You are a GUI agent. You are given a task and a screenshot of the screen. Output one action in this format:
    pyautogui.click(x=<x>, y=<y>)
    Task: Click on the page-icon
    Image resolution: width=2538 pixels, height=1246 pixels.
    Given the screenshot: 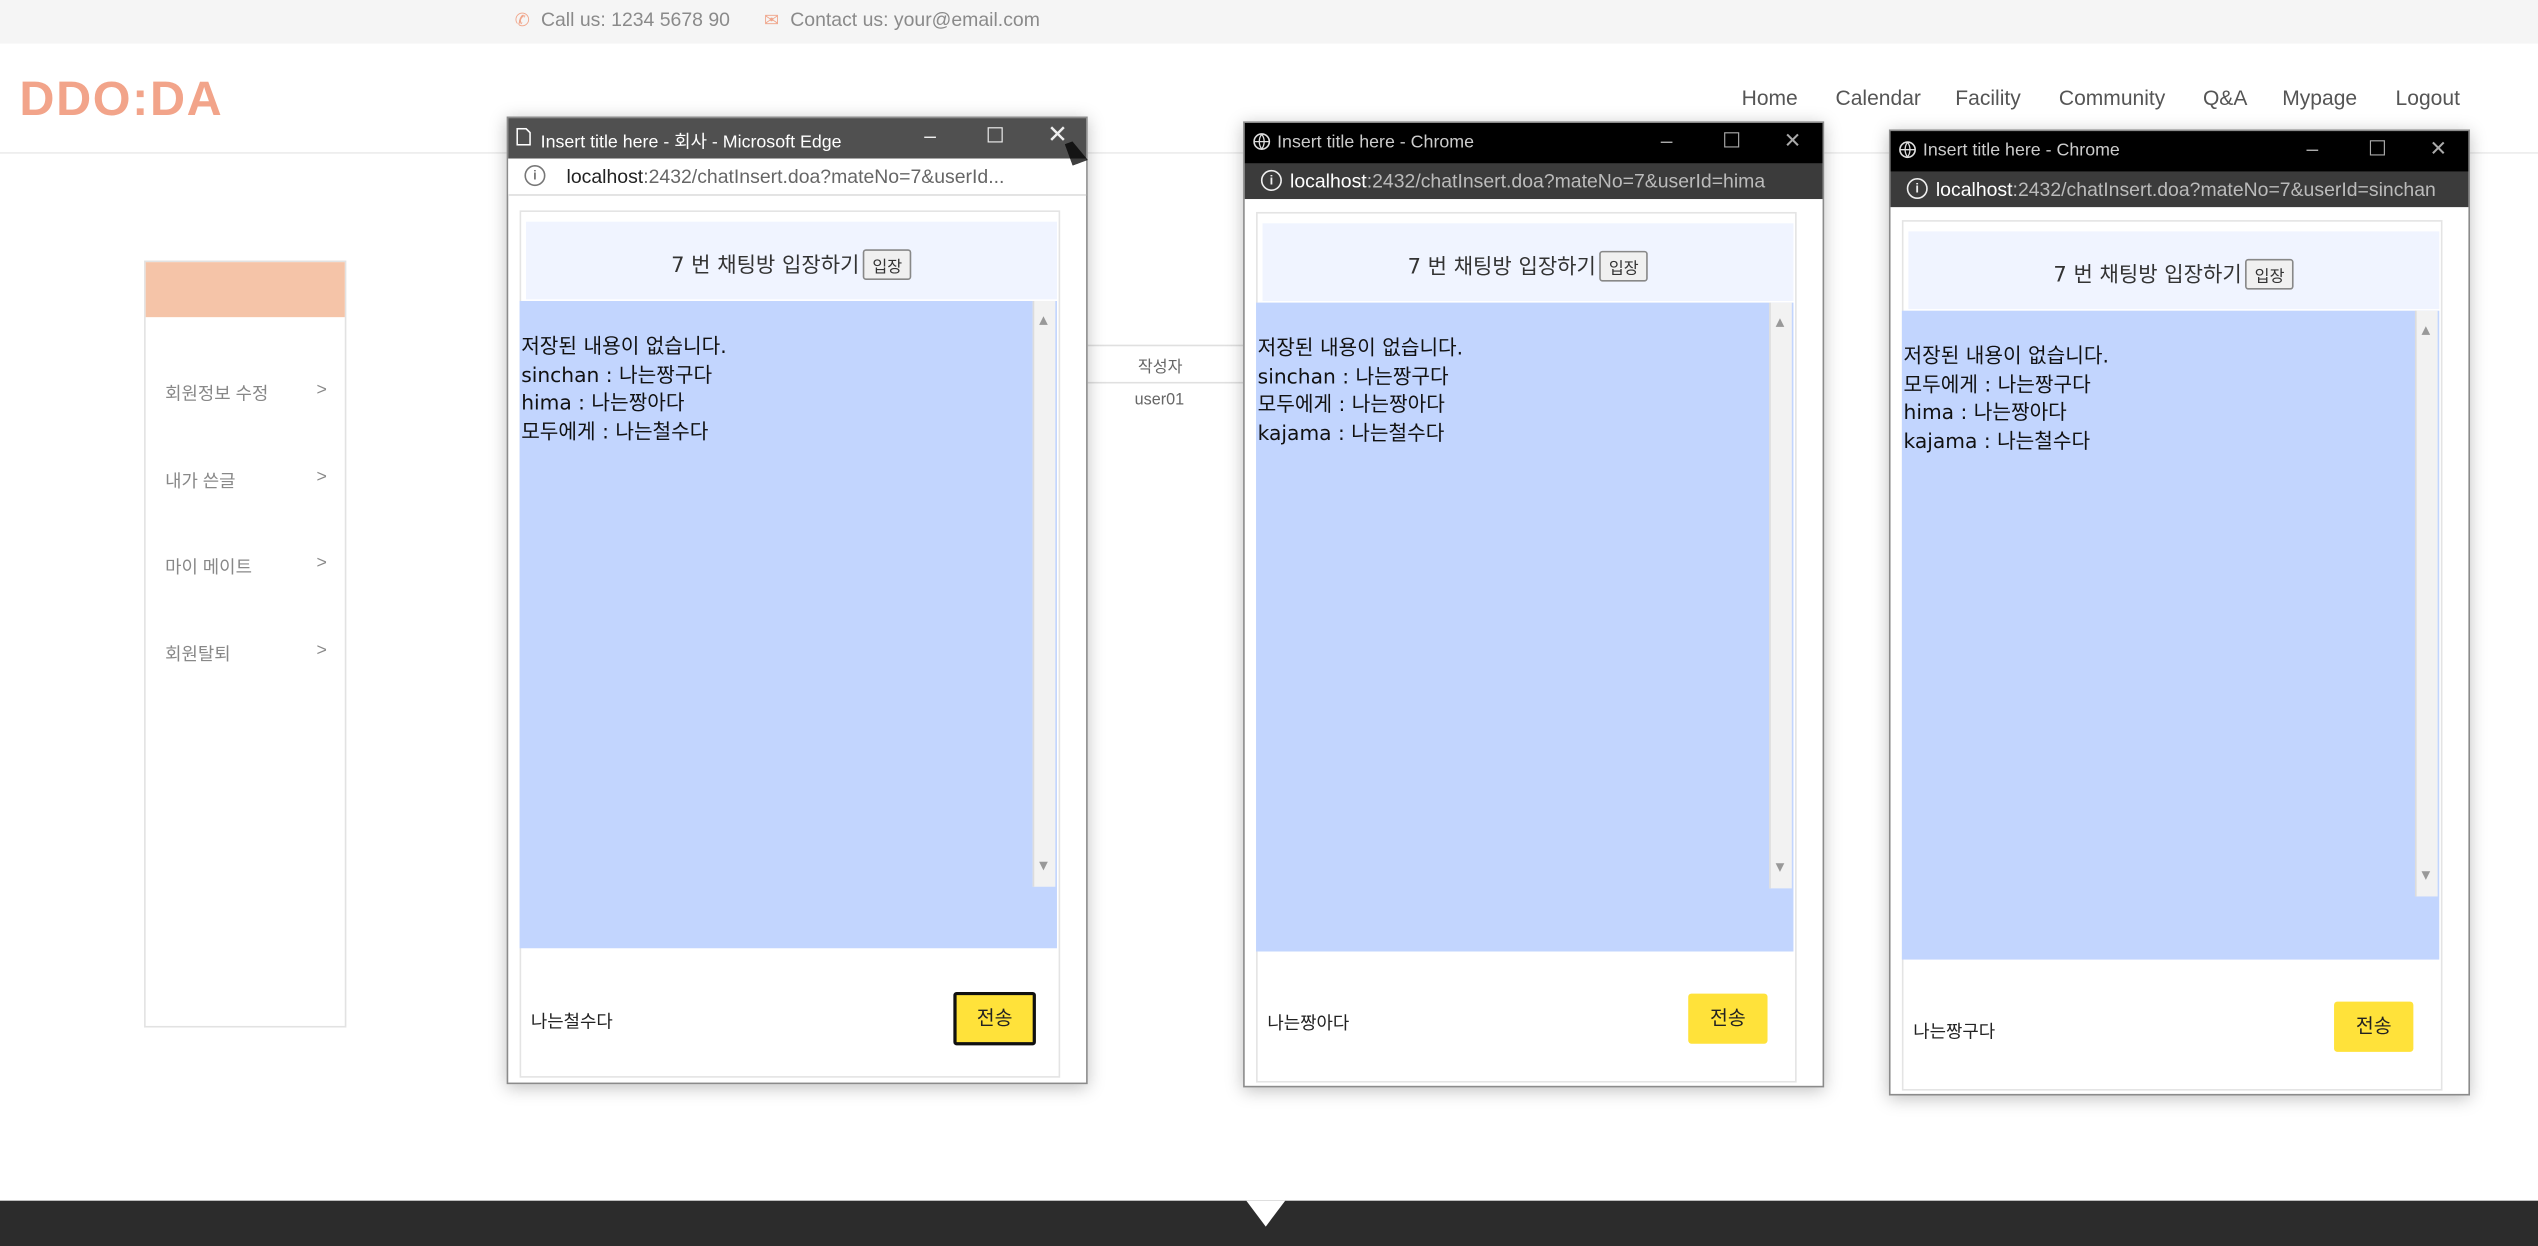 What is the action you would take?
    pyautogui.click(x=523, y=136)
    